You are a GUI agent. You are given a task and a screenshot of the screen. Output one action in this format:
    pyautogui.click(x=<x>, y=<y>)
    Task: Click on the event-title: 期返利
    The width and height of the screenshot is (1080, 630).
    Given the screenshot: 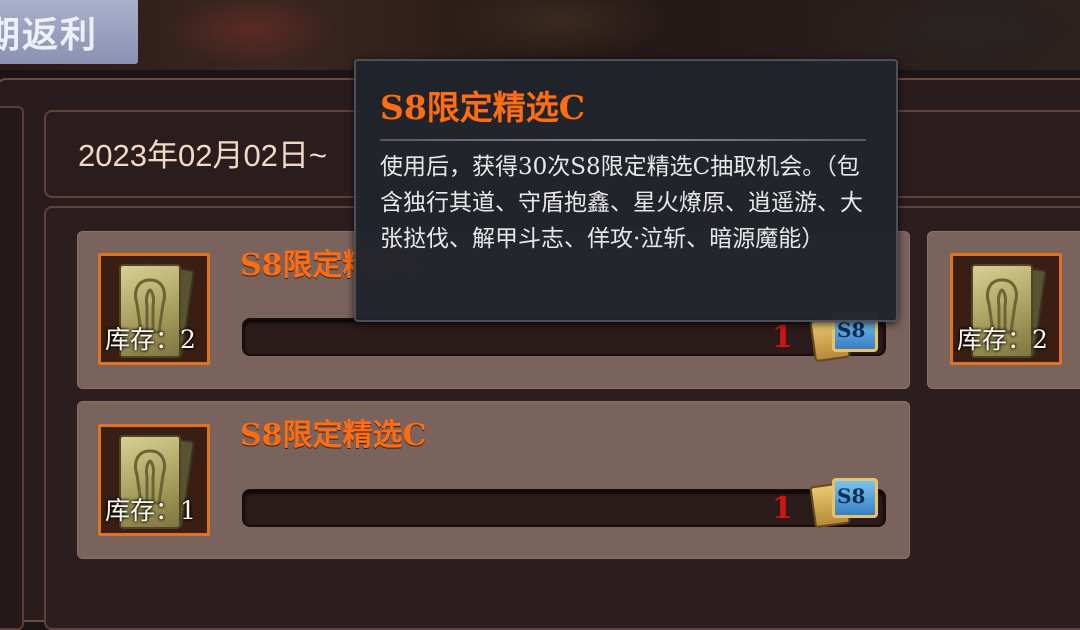 What is the action you would take?
    pyautogui.click(x=49, y=35)
    